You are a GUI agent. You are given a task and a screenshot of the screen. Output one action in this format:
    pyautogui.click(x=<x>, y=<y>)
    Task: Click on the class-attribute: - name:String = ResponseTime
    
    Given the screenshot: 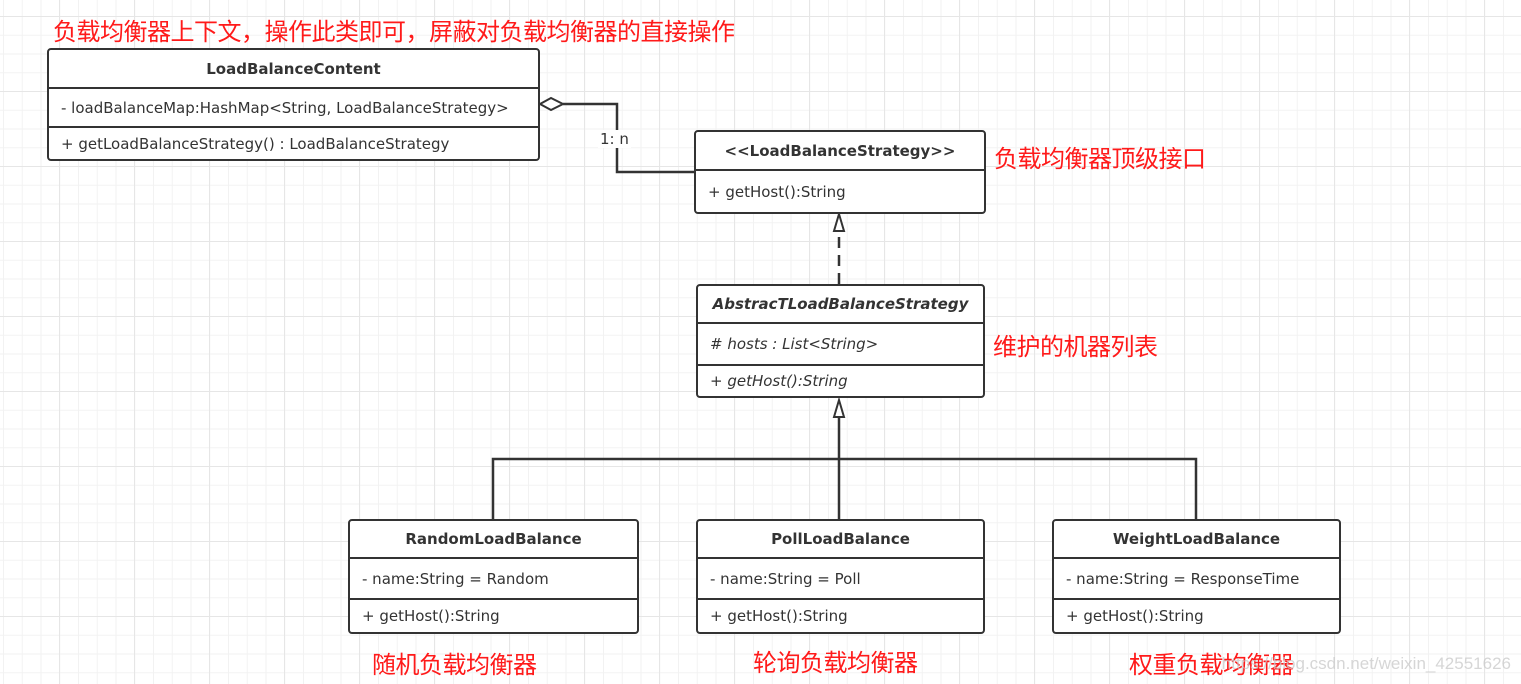 What is the action you would take?
    pyautogui.click(x=1196, y=579)
    